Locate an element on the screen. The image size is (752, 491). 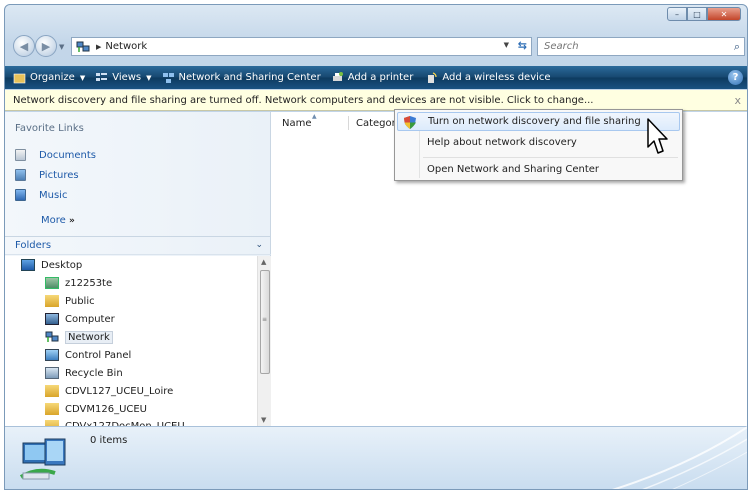
views-dropdown-icon: ▼ is located at coordinates (149, 77).